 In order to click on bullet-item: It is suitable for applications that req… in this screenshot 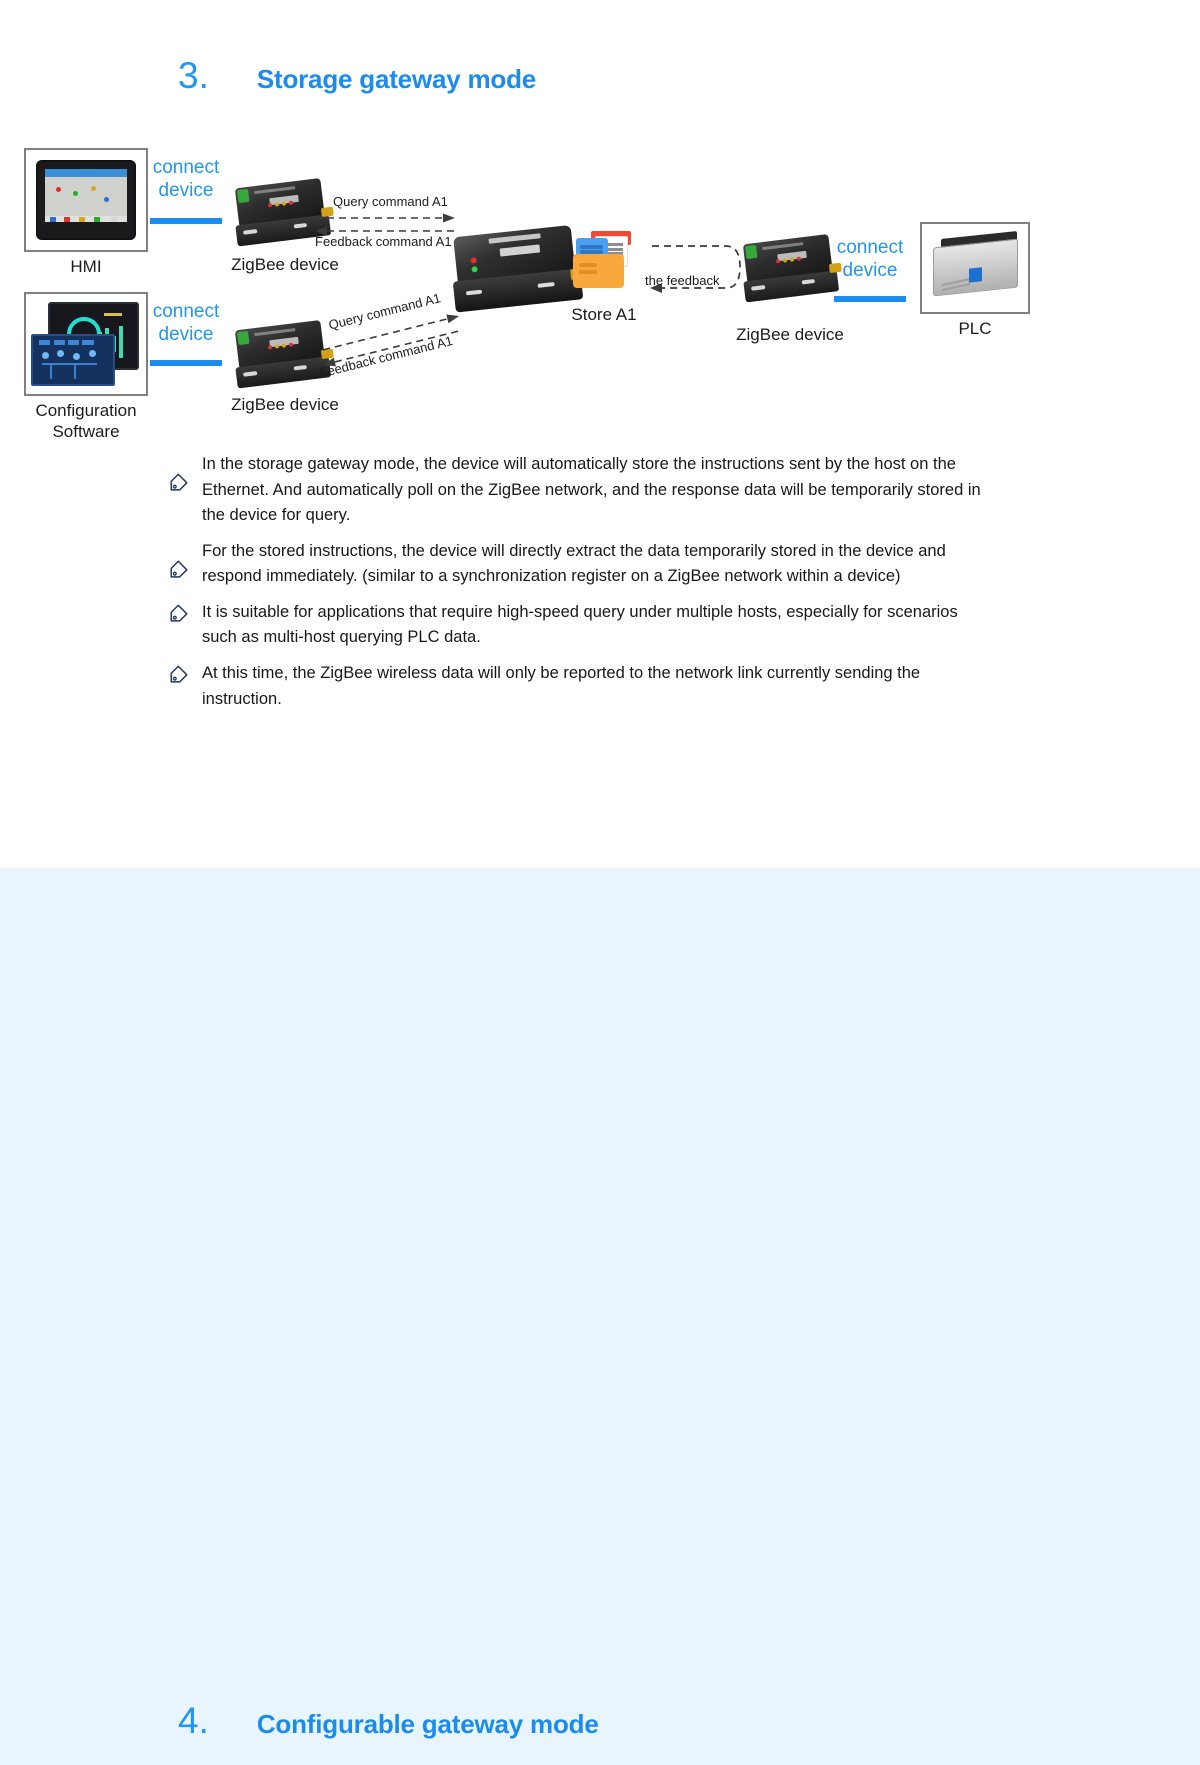, I will do `click(578, 625)`.